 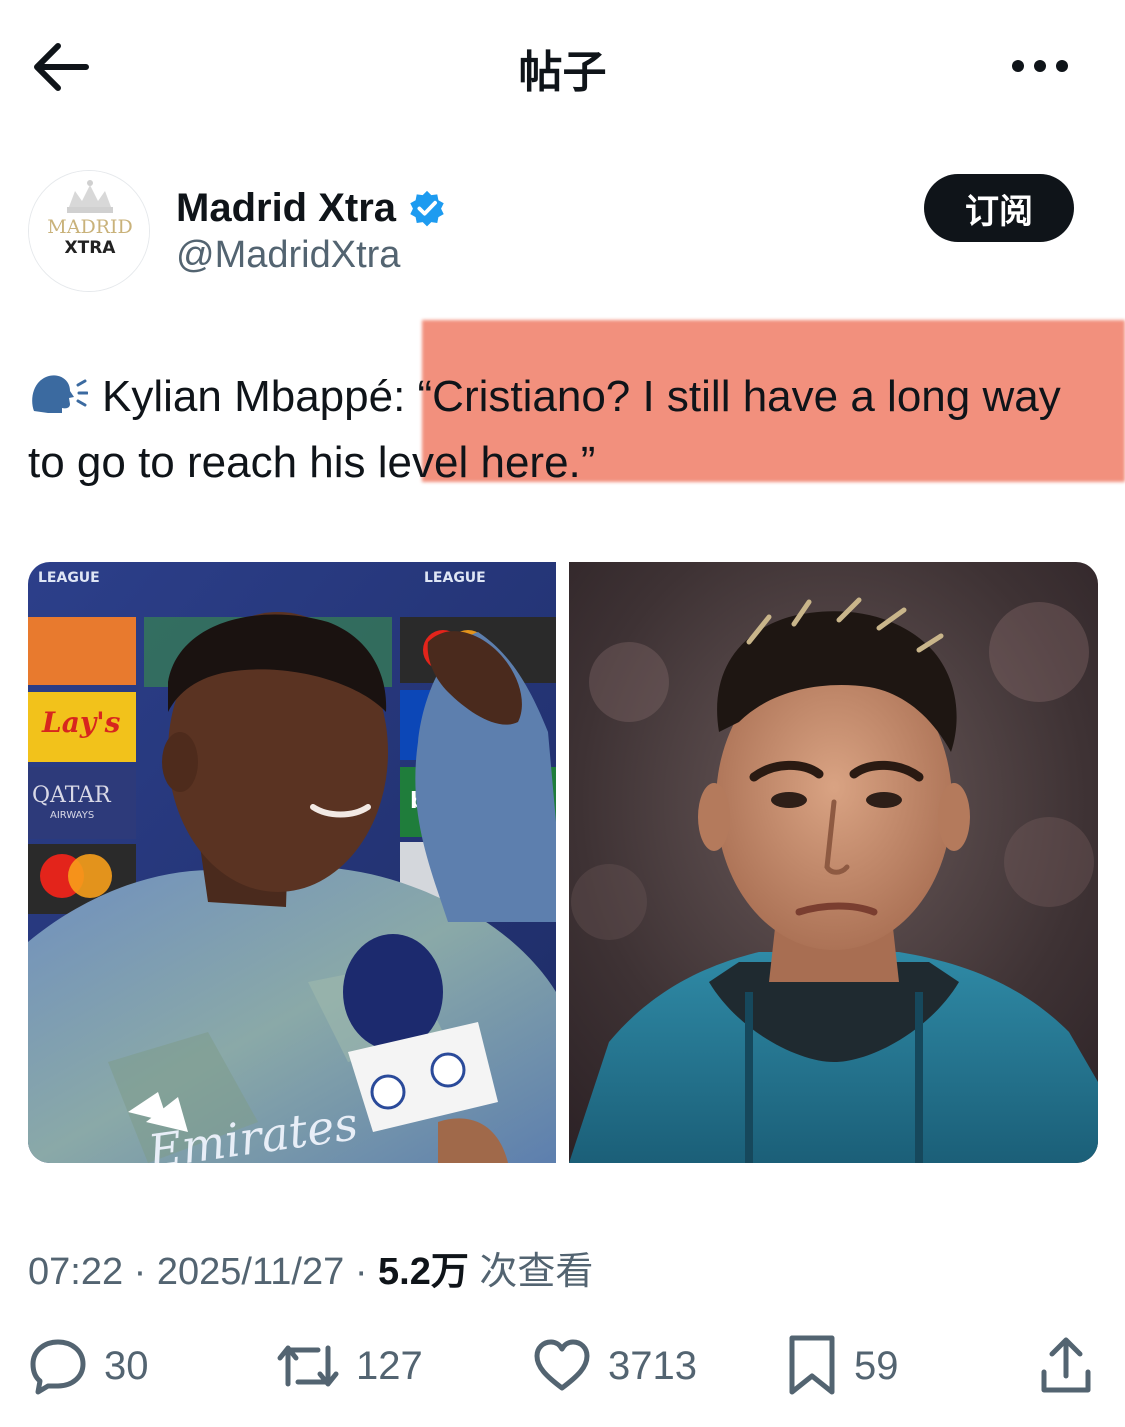 I want to click on page-title: 帖子, so click(x=562, y=72).